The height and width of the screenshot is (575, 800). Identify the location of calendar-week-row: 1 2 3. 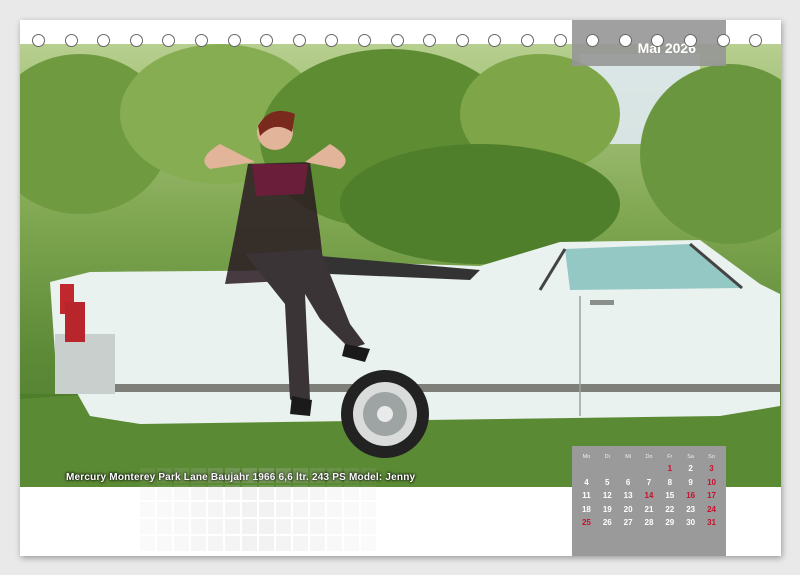
(649, 469).